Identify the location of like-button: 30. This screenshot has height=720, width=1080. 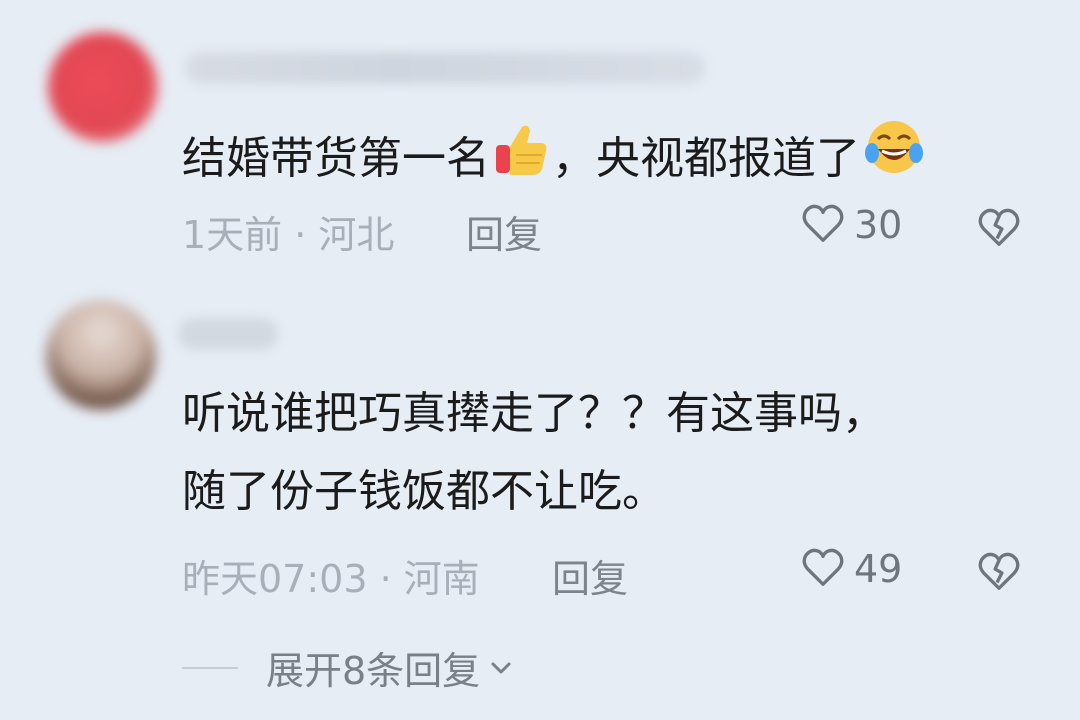
(851, 225).